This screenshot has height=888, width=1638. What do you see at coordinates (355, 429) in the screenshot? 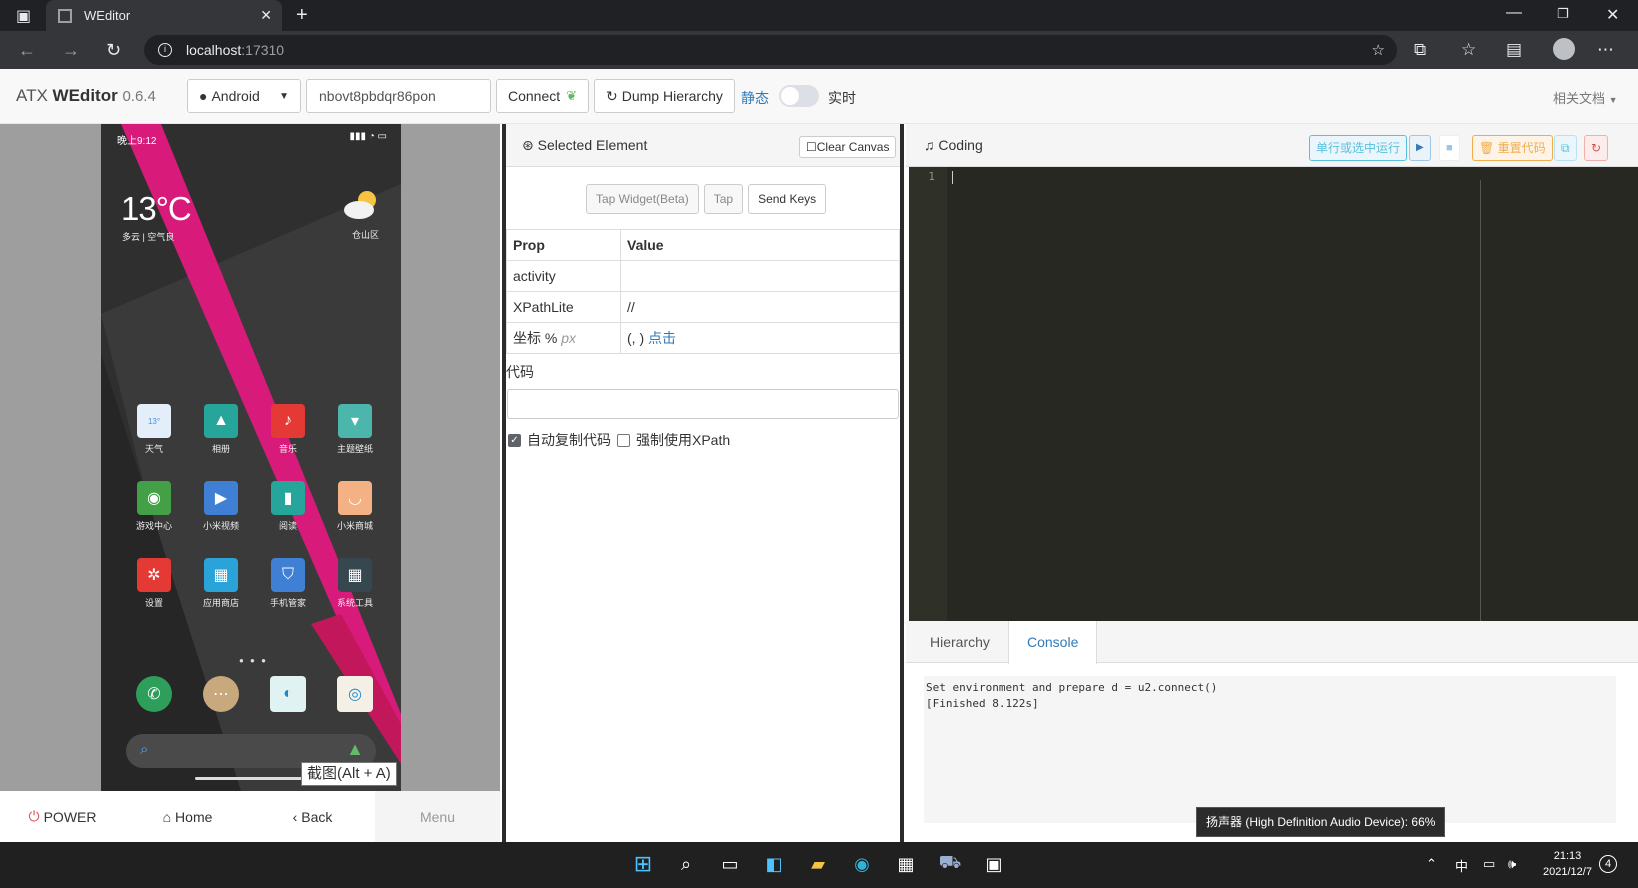
I see `app-shortcut: ▾ 主题壁纸` at bounding box center [355, 429].